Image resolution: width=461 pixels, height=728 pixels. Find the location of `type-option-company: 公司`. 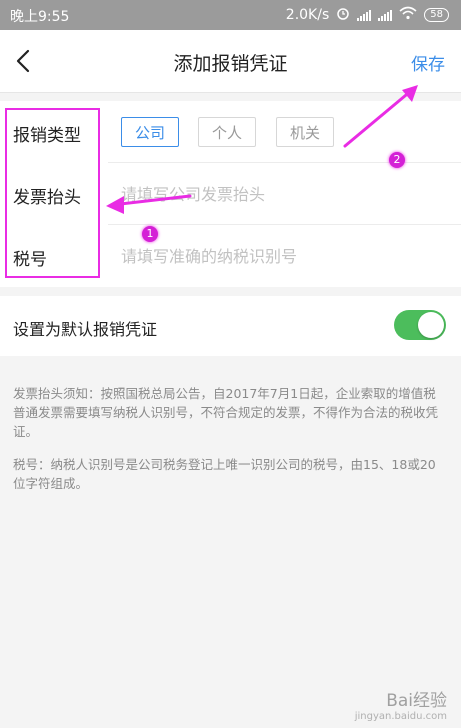

type-option-company: 公司 is located at coordinates (150, 132).